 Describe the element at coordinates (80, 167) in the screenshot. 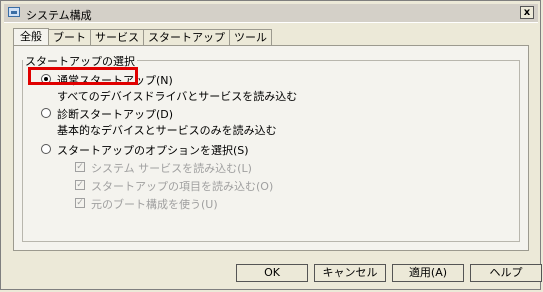

I see `load-system-services-checkbox: ✓` at that location.